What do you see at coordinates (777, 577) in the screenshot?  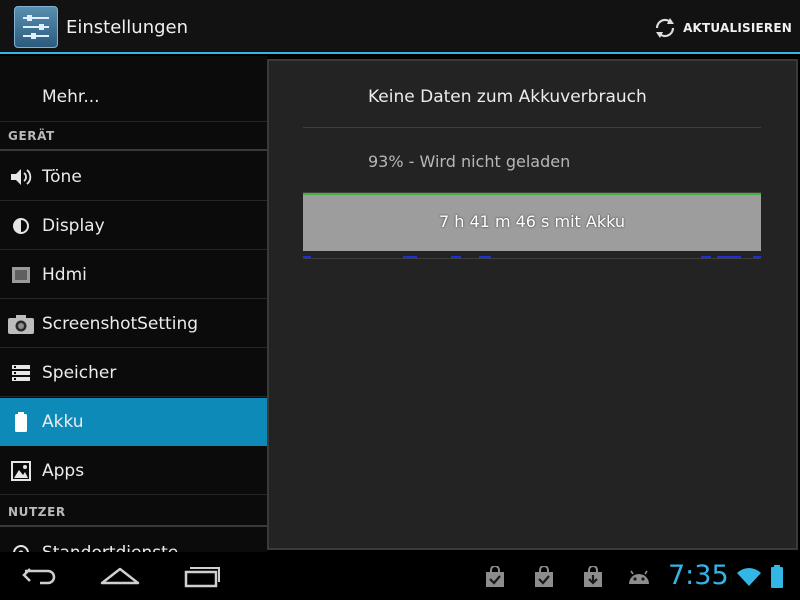 I see `battery-status-icon` at bounding box center [777, 577].